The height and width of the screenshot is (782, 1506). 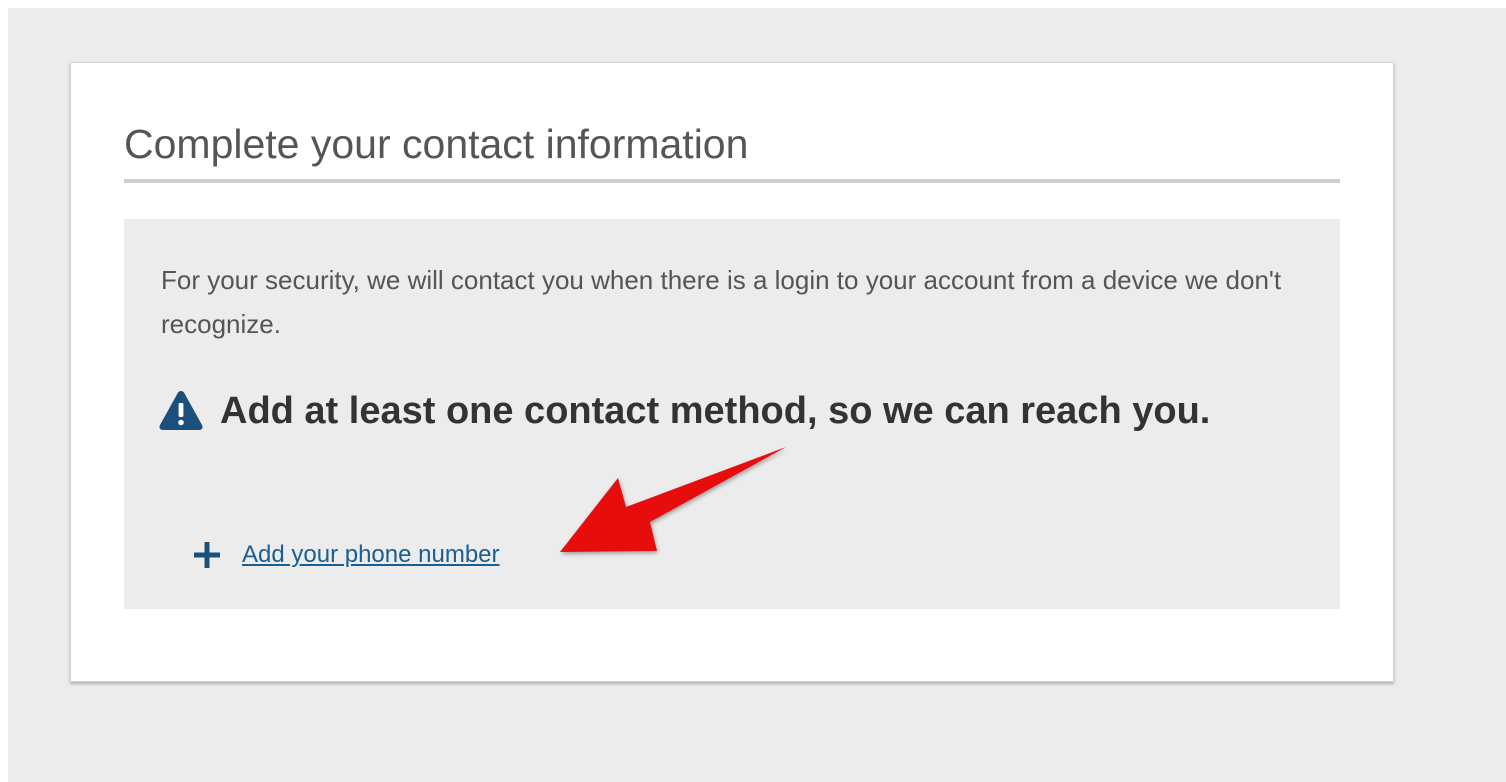 What do you see at coordinates (673, 499) in the screenshot?
I see `red-arrow-annotation` at bounding box center [673, 499].